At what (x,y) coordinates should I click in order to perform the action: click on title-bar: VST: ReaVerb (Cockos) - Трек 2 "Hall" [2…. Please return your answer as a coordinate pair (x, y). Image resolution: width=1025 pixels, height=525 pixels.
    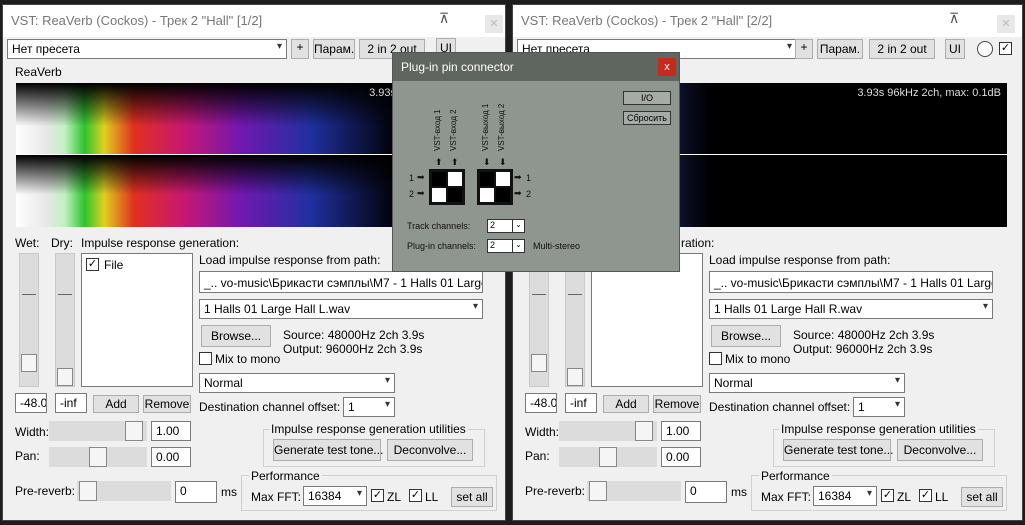
    Looking at the image, I should click on (767, 21).